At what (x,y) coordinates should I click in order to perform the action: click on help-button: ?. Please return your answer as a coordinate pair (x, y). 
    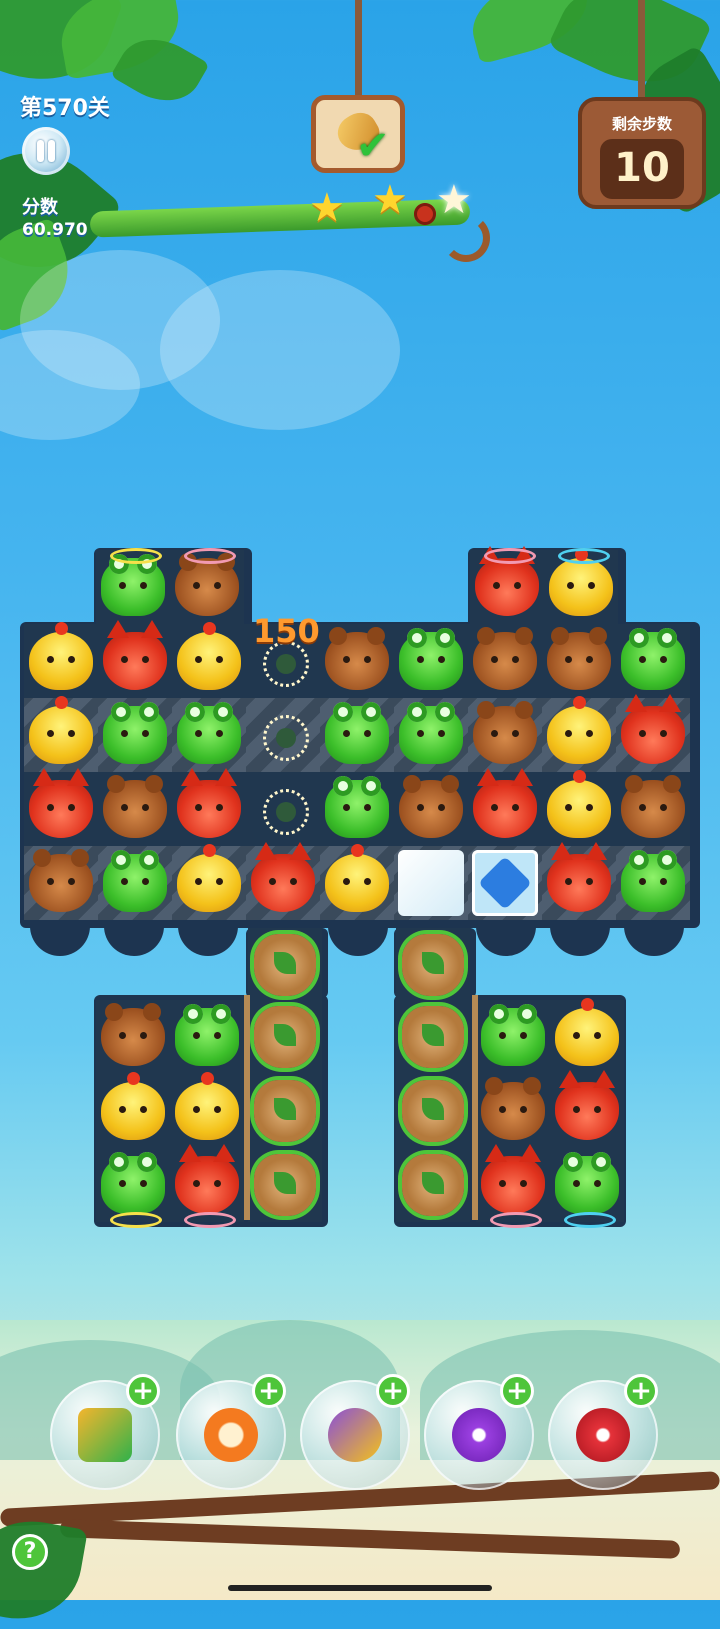
    Looking at the image, I should click on (30, 1552).